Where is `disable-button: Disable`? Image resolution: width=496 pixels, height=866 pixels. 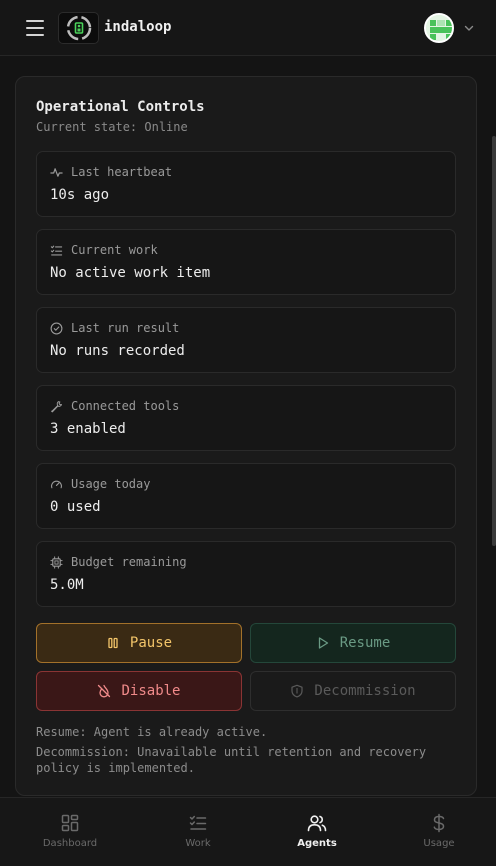 disable-button: Disable is located at coordinates (139, 691).